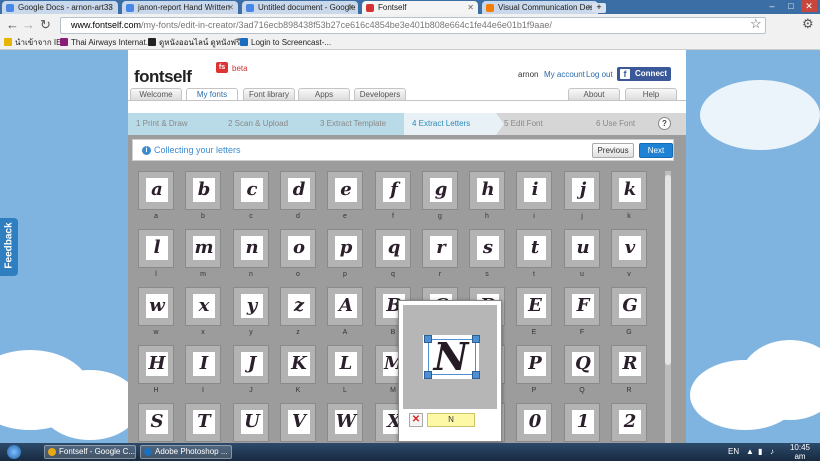 The height and width of the screenshot is (461, 820). I want to click on letter-slot: Q, so click(582, 364).